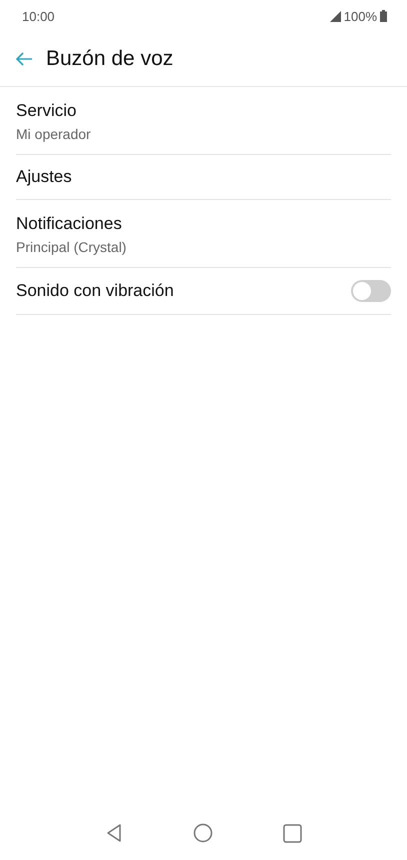 Image resolution: width=407 pixels, height=860 pixels. Describe the element at coordinates (292, 833) in the screenshot. I see `recents-nav-icon` at that location.